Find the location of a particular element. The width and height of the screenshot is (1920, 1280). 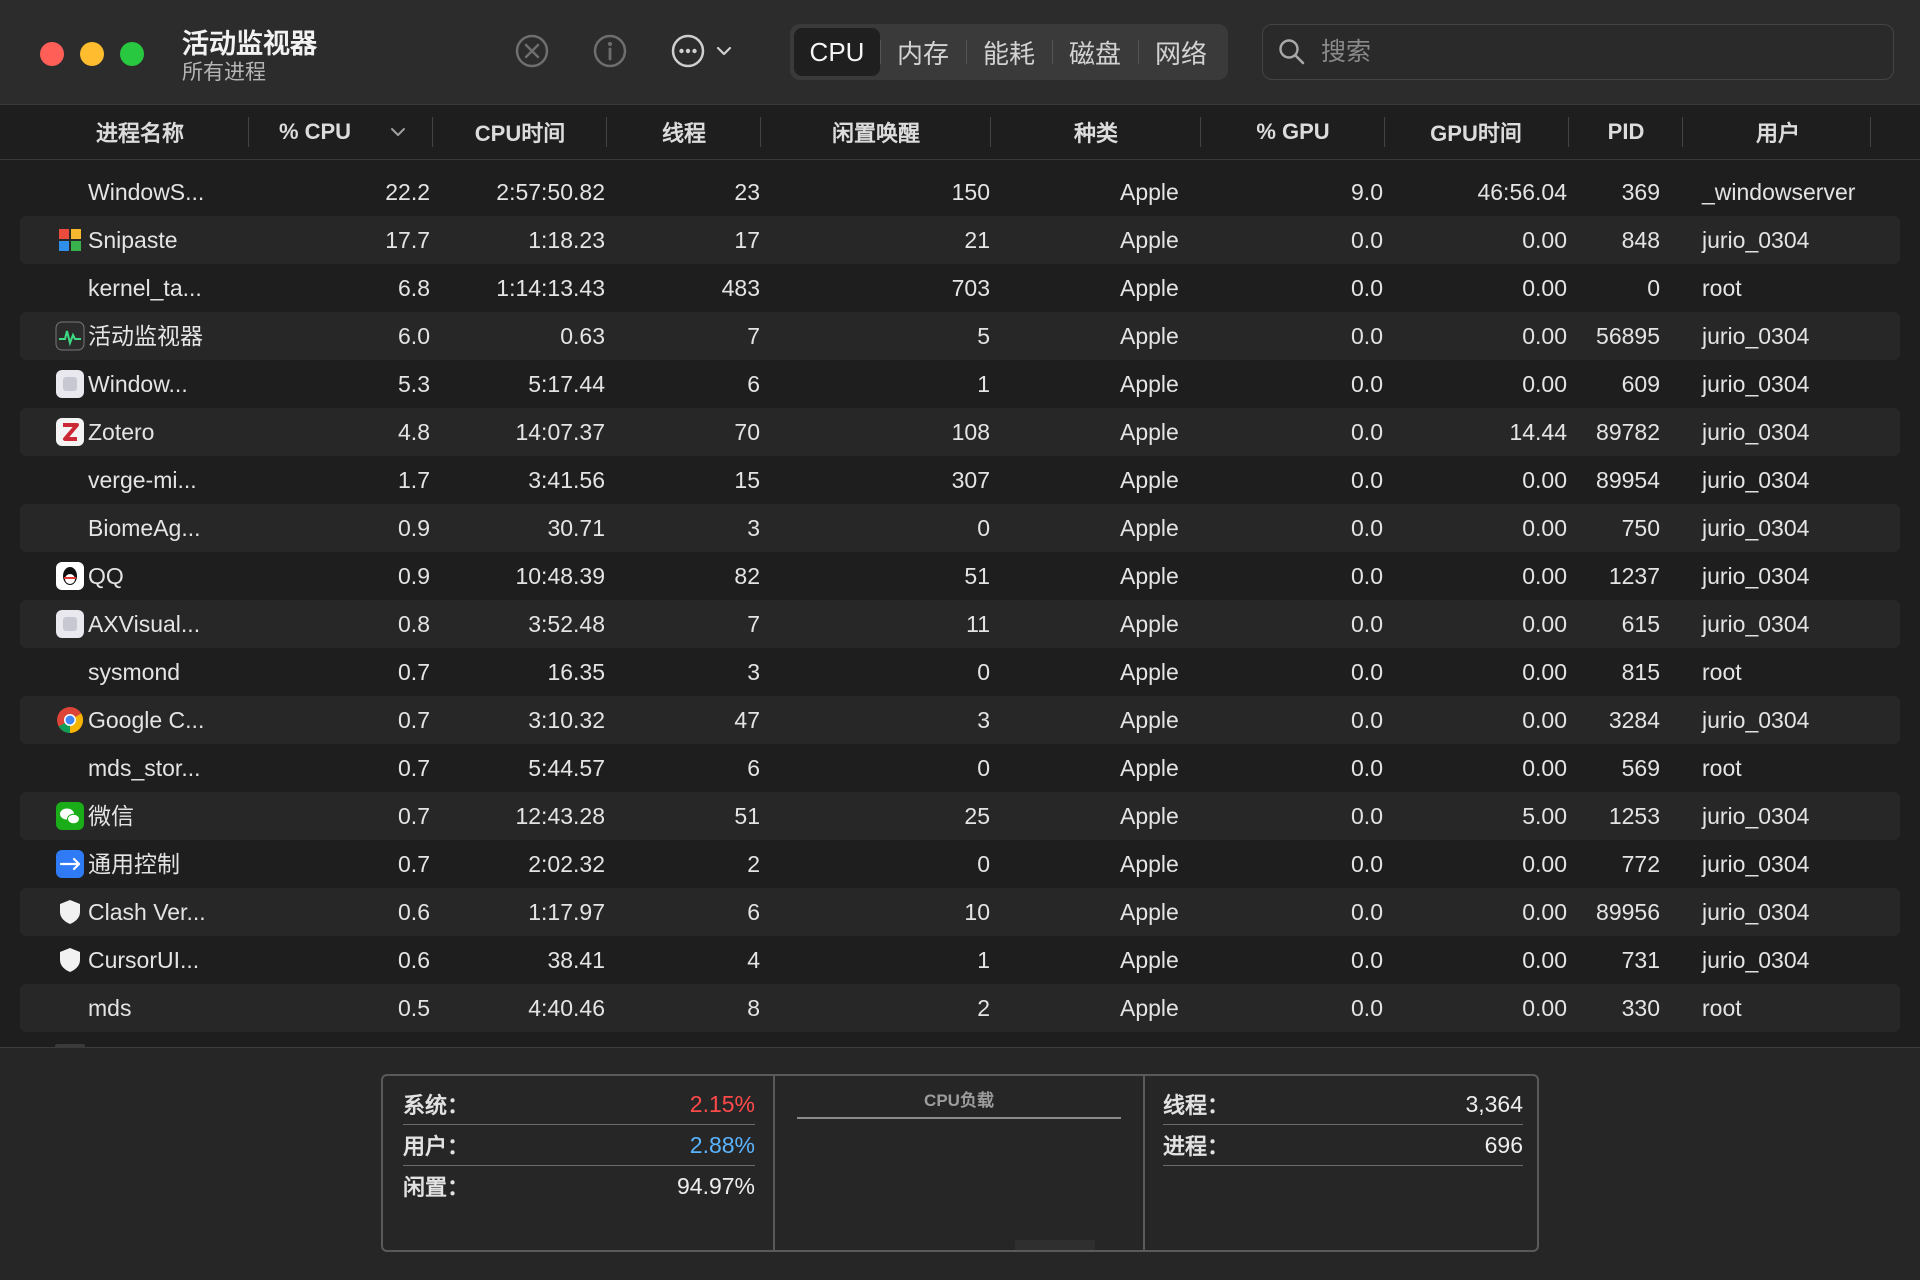

stats-box: 系统： 2.15% 用户： 2.88% 闲置： 94.97% CPU负载 线程： is located at coordinates (960, 1163).